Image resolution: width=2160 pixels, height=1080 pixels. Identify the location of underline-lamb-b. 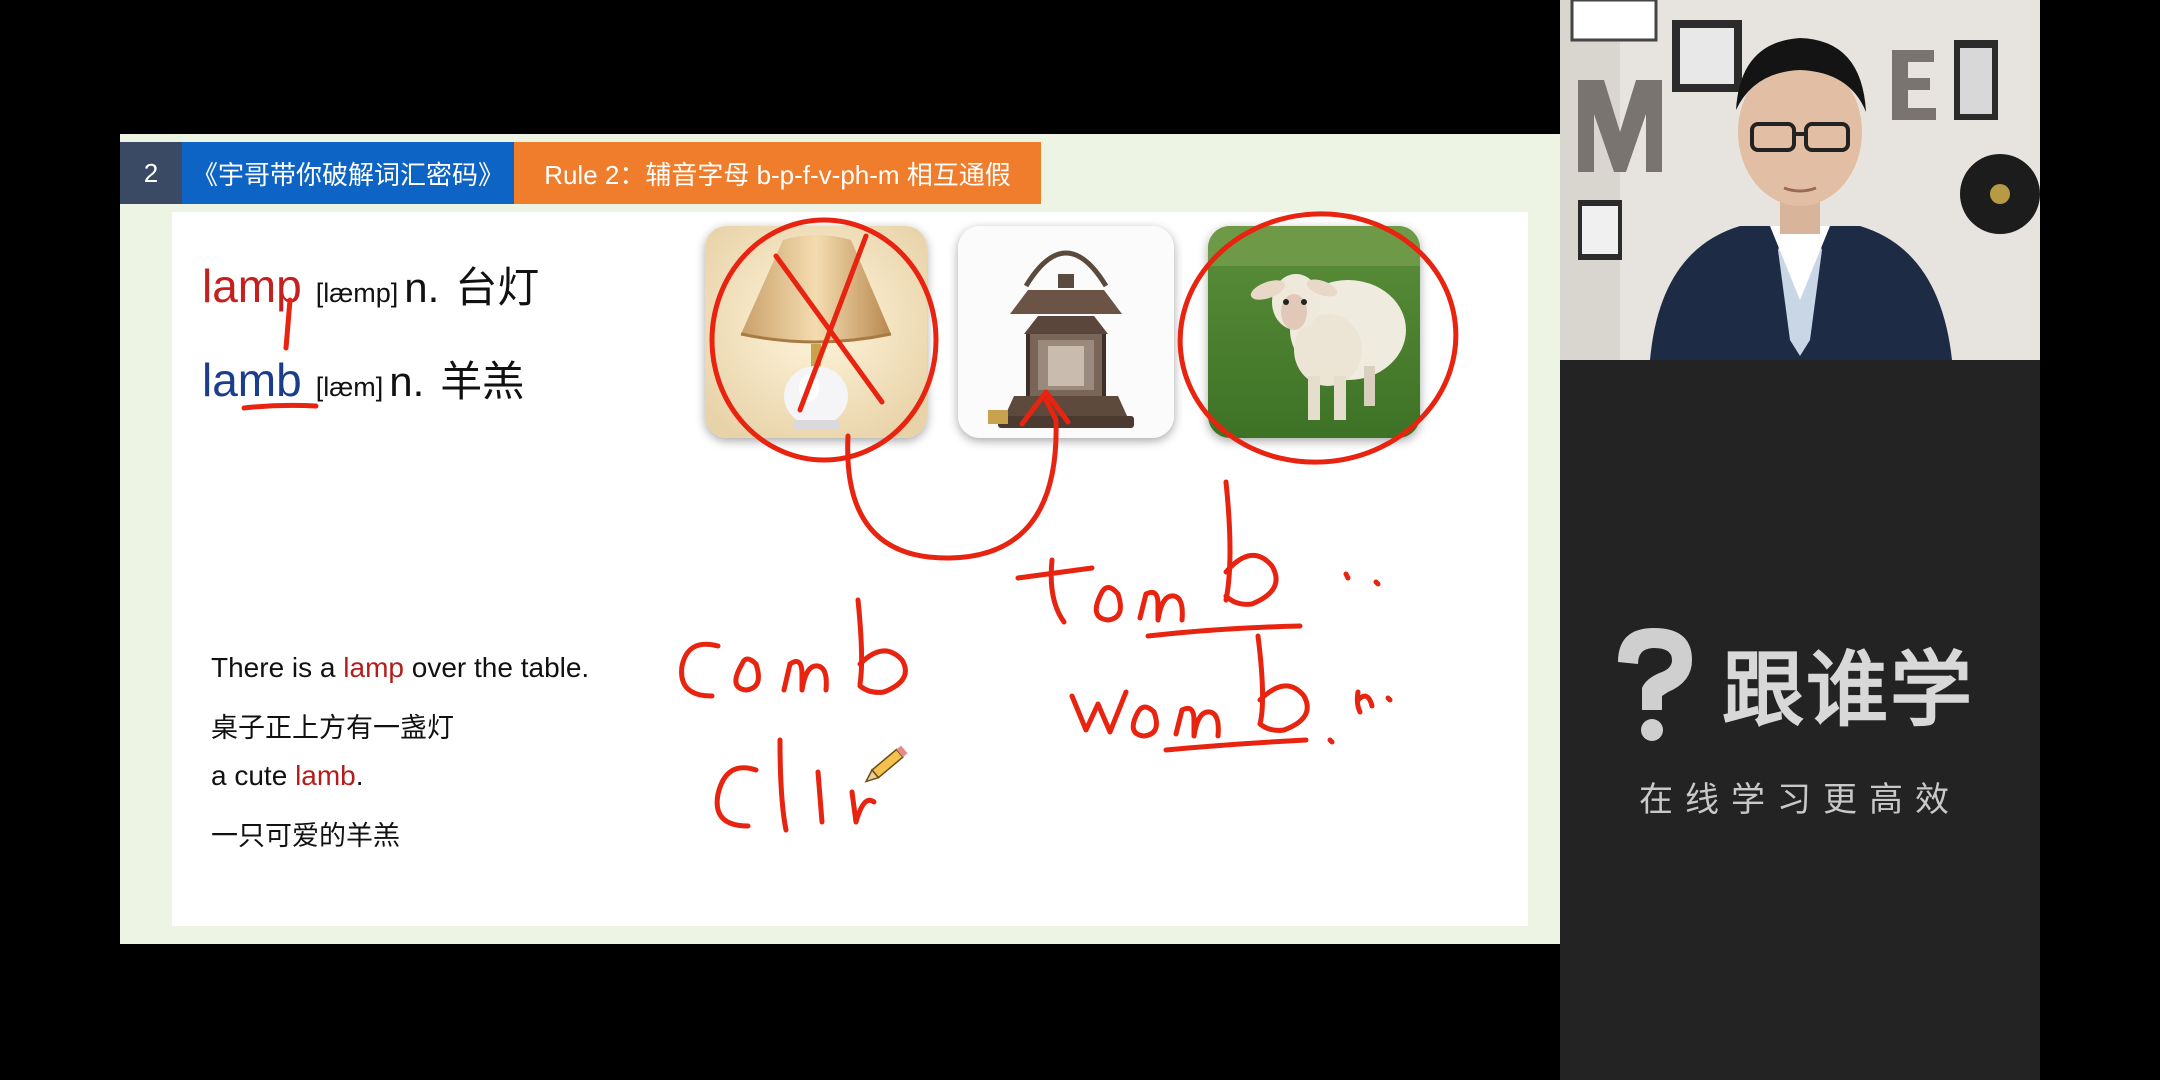
(280, 406).